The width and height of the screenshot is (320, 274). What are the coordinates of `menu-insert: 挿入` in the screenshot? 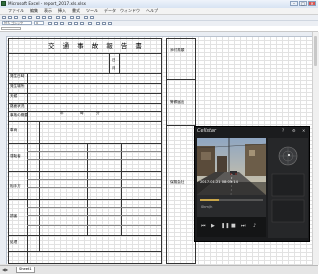 It's located at (62, 11).